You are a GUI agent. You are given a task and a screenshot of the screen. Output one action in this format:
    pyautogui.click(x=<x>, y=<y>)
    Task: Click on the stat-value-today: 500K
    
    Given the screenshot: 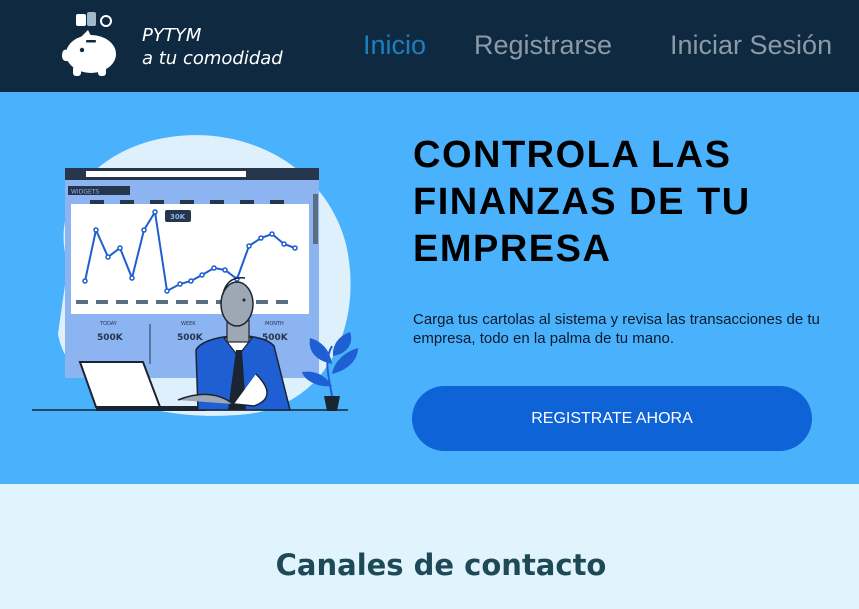 What is the action you would take?
    pyautogui.click(x=110, y=338)
    